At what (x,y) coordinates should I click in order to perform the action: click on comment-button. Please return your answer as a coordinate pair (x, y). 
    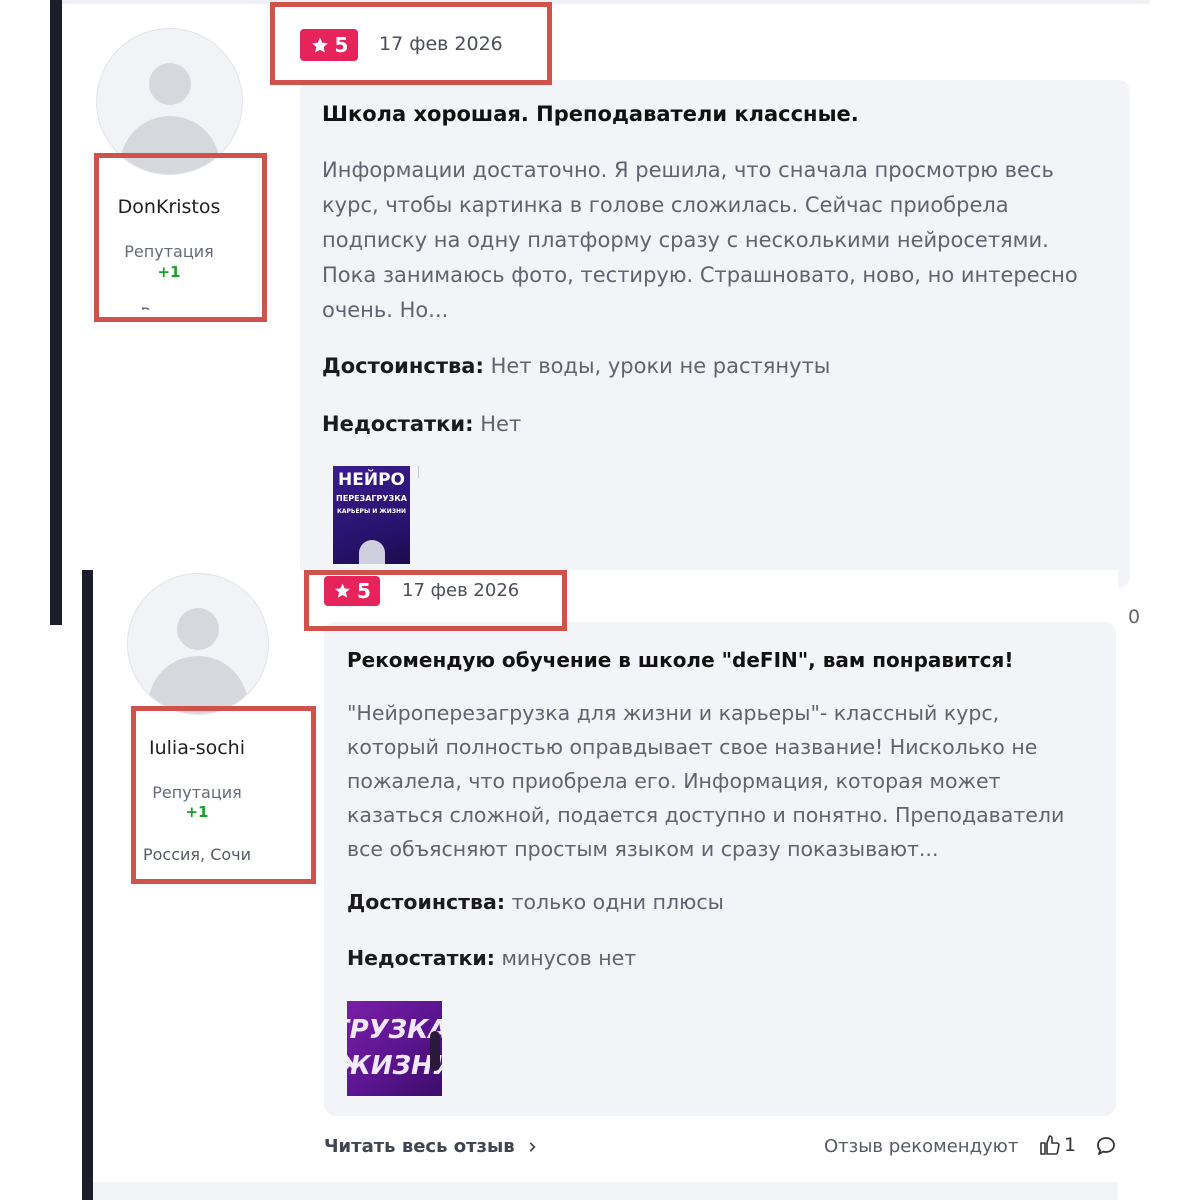
    Looking at the image, I should click on (1106, 1148).